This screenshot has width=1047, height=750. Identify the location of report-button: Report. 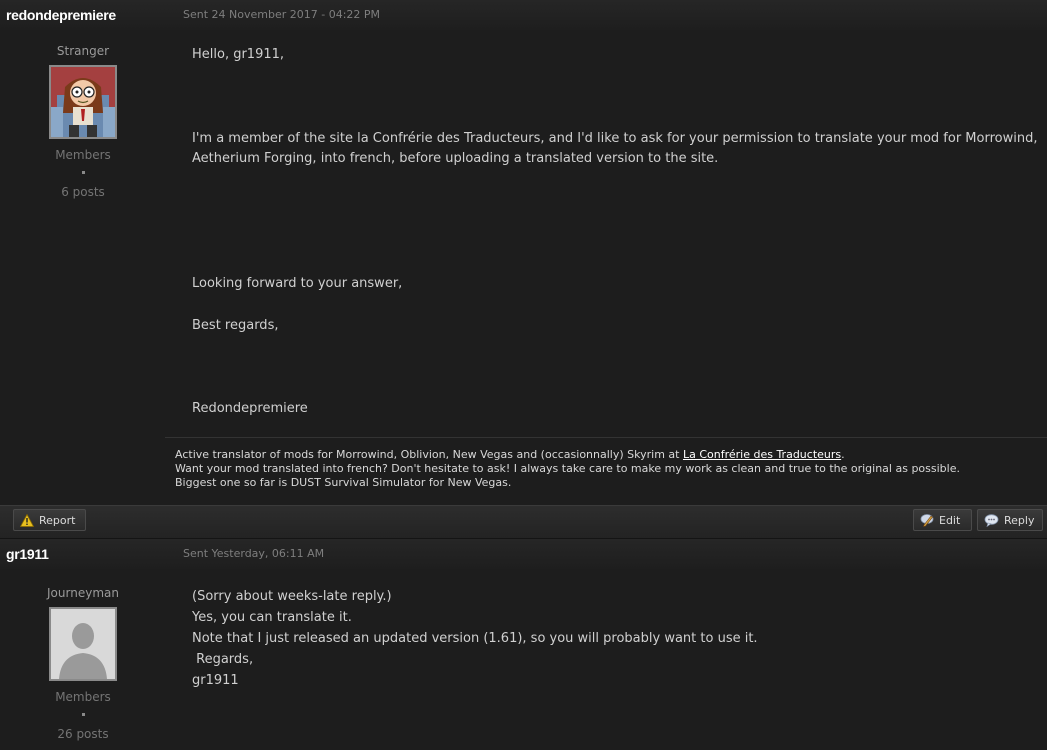
(49, 520).